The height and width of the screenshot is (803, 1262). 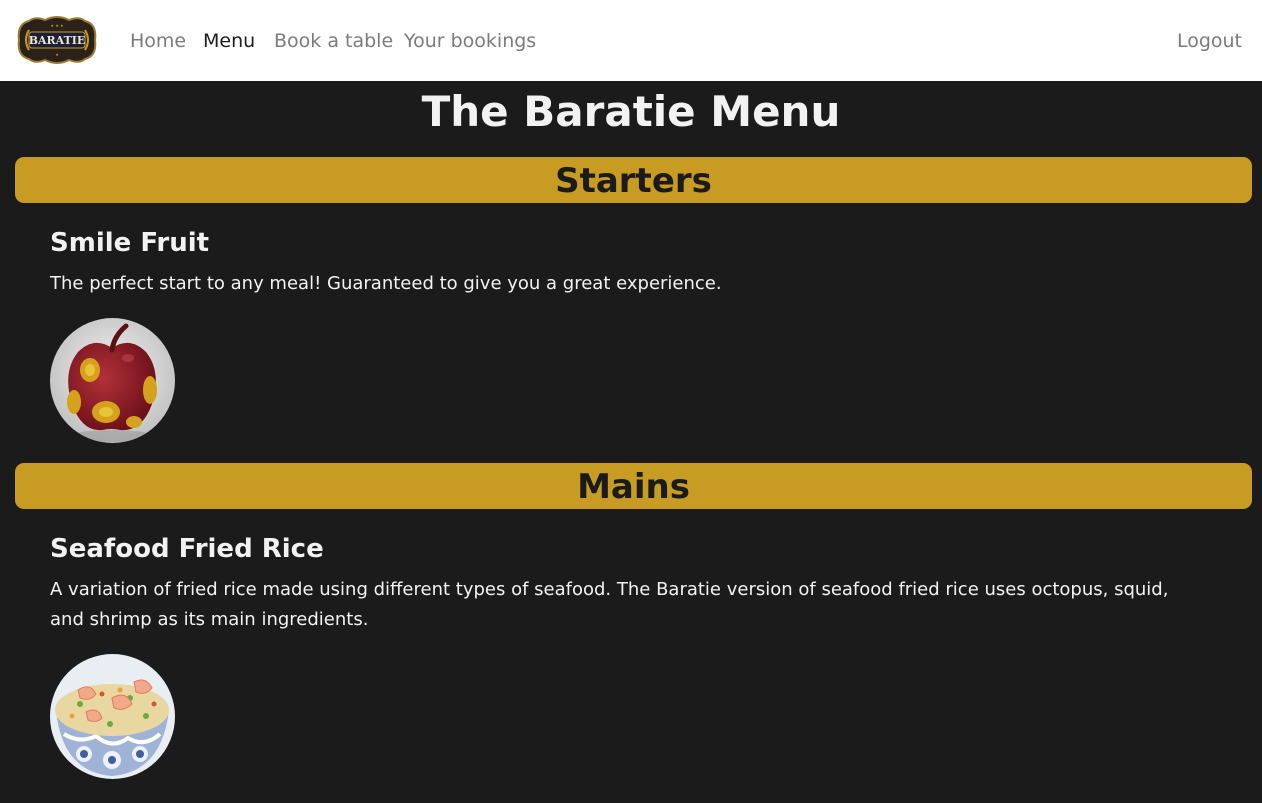 What do you see at coordinates (1209, 41) in the screenshot?
I see `logout-link: Logout` at bounding box center [1209, 41].